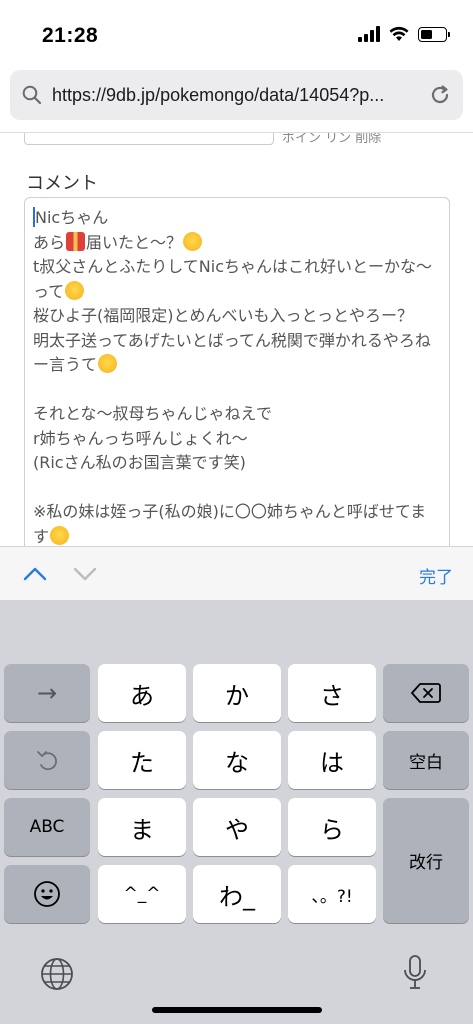 This screenshot has width=473, height=1024. Describe the element at coordinates (72, 217) in the screenshot. I see `comment-text: Nicちゃん` at that location.